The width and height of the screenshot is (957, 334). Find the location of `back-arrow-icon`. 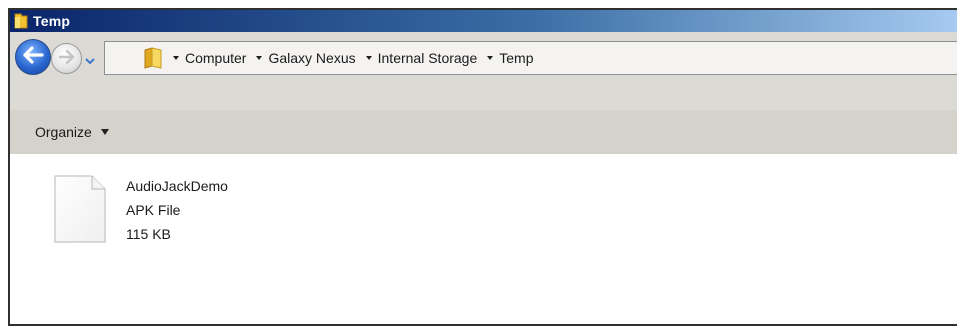

back-arrow-icon is located at coordinates (33, 57).